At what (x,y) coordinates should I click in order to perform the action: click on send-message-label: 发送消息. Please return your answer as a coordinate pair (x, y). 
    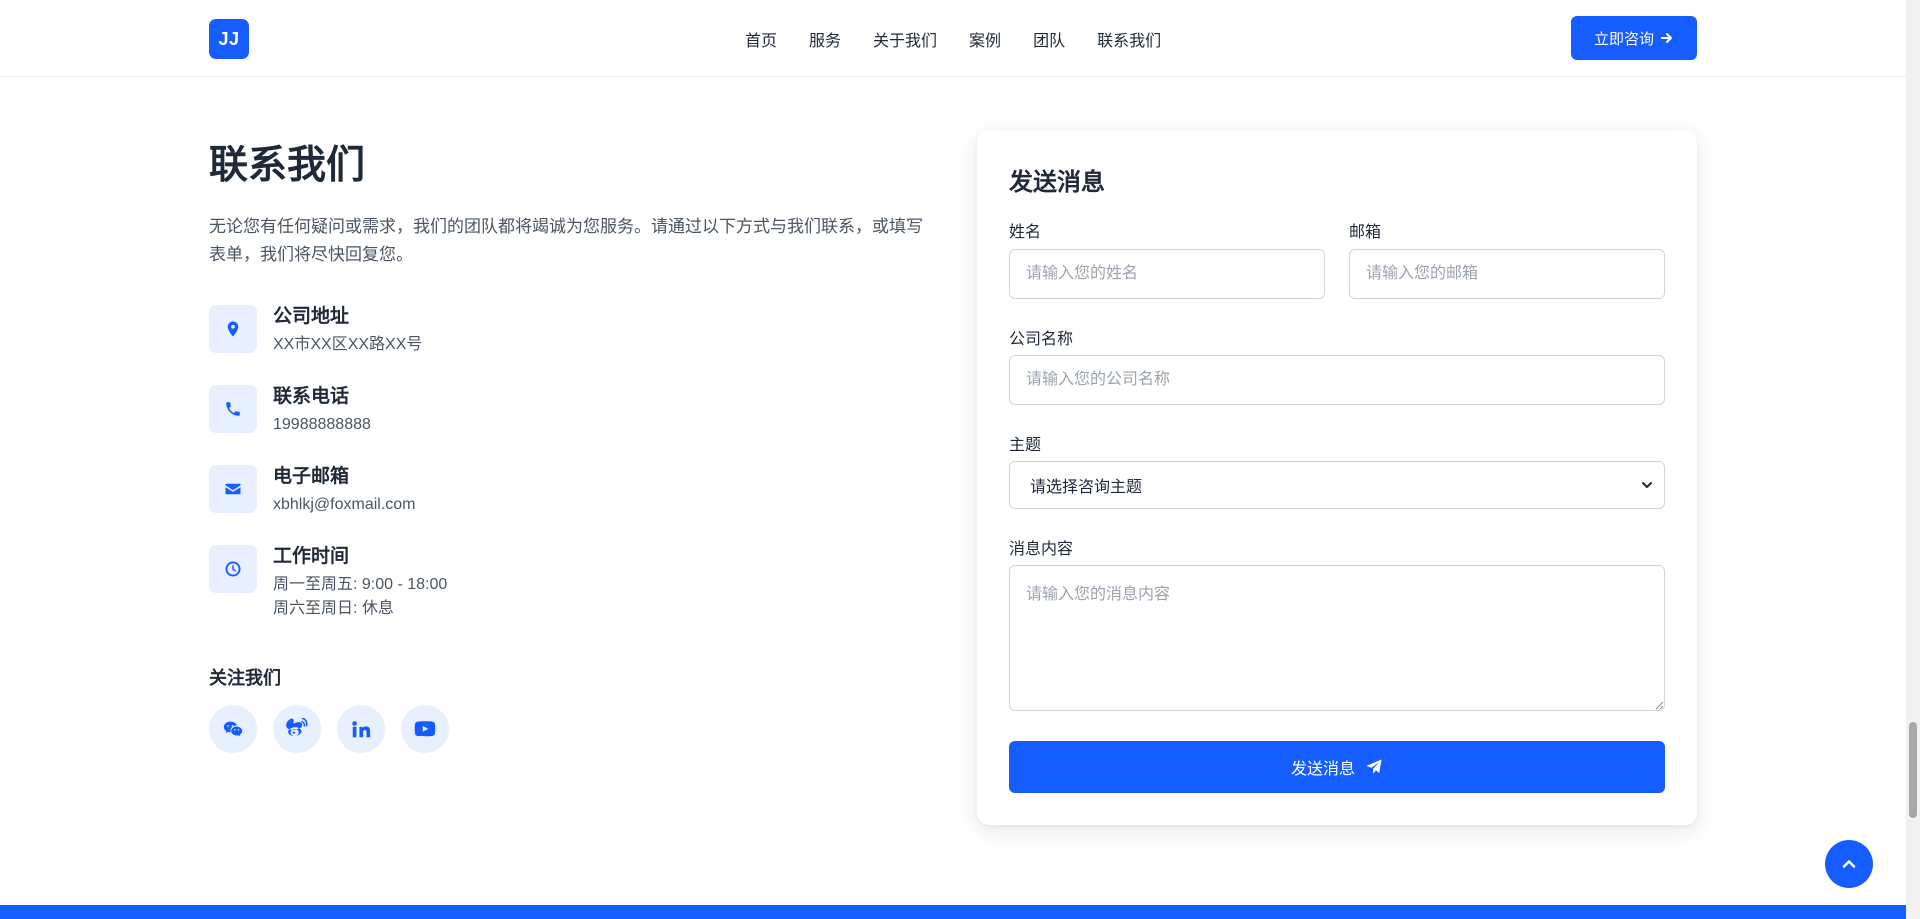
    Looking at the image, I should click on (1322, 769).